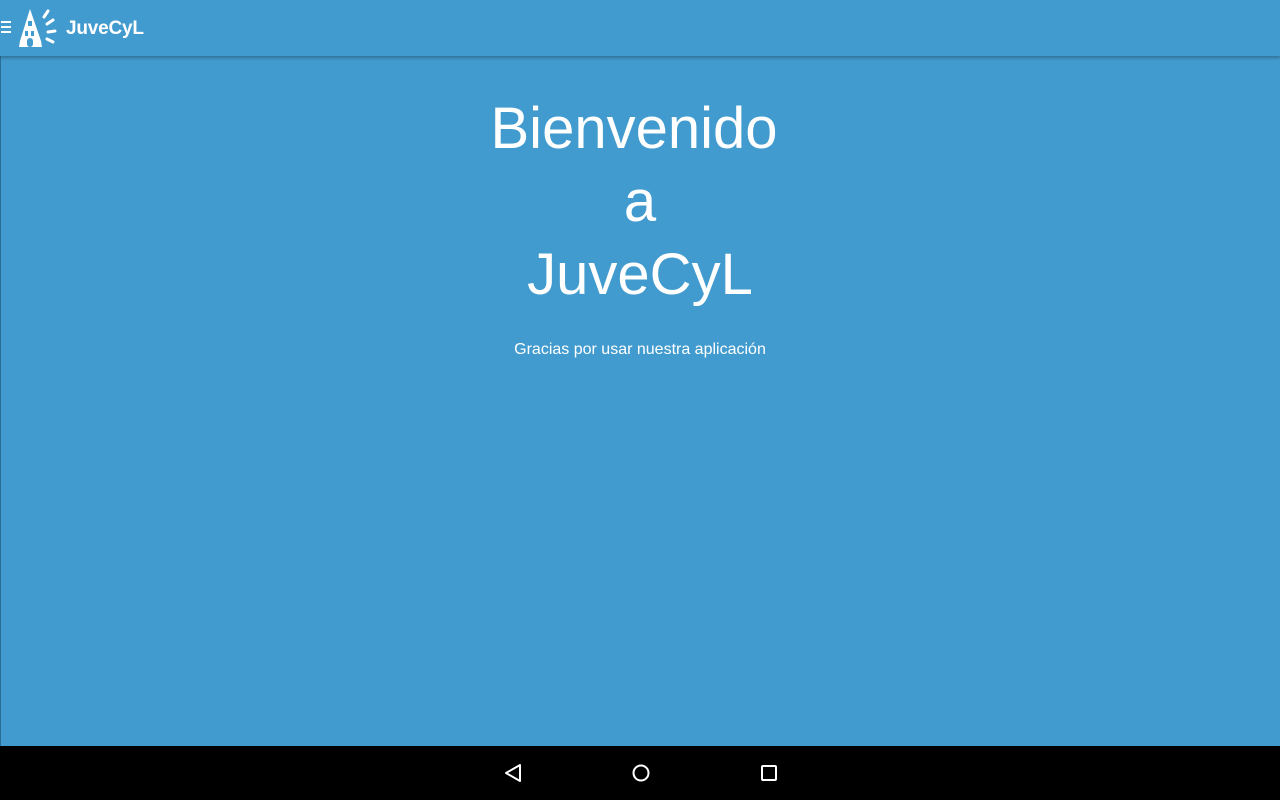  I want to click on menu-icon, so click(6, 28).